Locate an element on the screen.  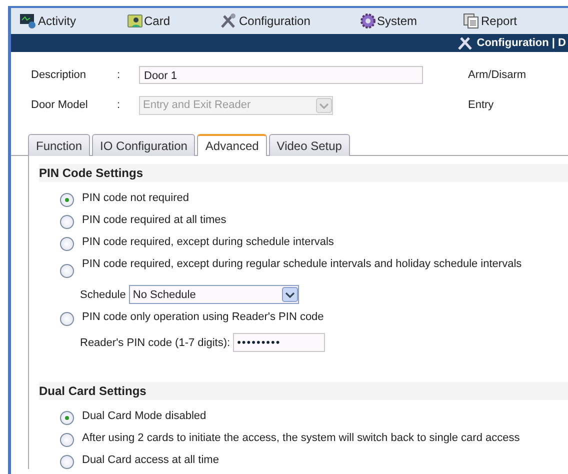
side-label: Entry is located at coordinates (481, 105).